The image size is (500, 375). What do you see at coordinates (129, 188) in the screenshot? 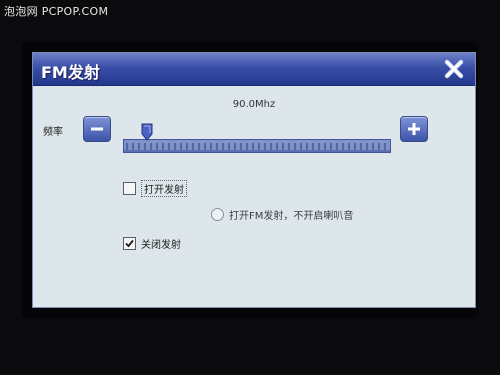
I see `open-transmit-checkbox` at bounding box center [129, 188].